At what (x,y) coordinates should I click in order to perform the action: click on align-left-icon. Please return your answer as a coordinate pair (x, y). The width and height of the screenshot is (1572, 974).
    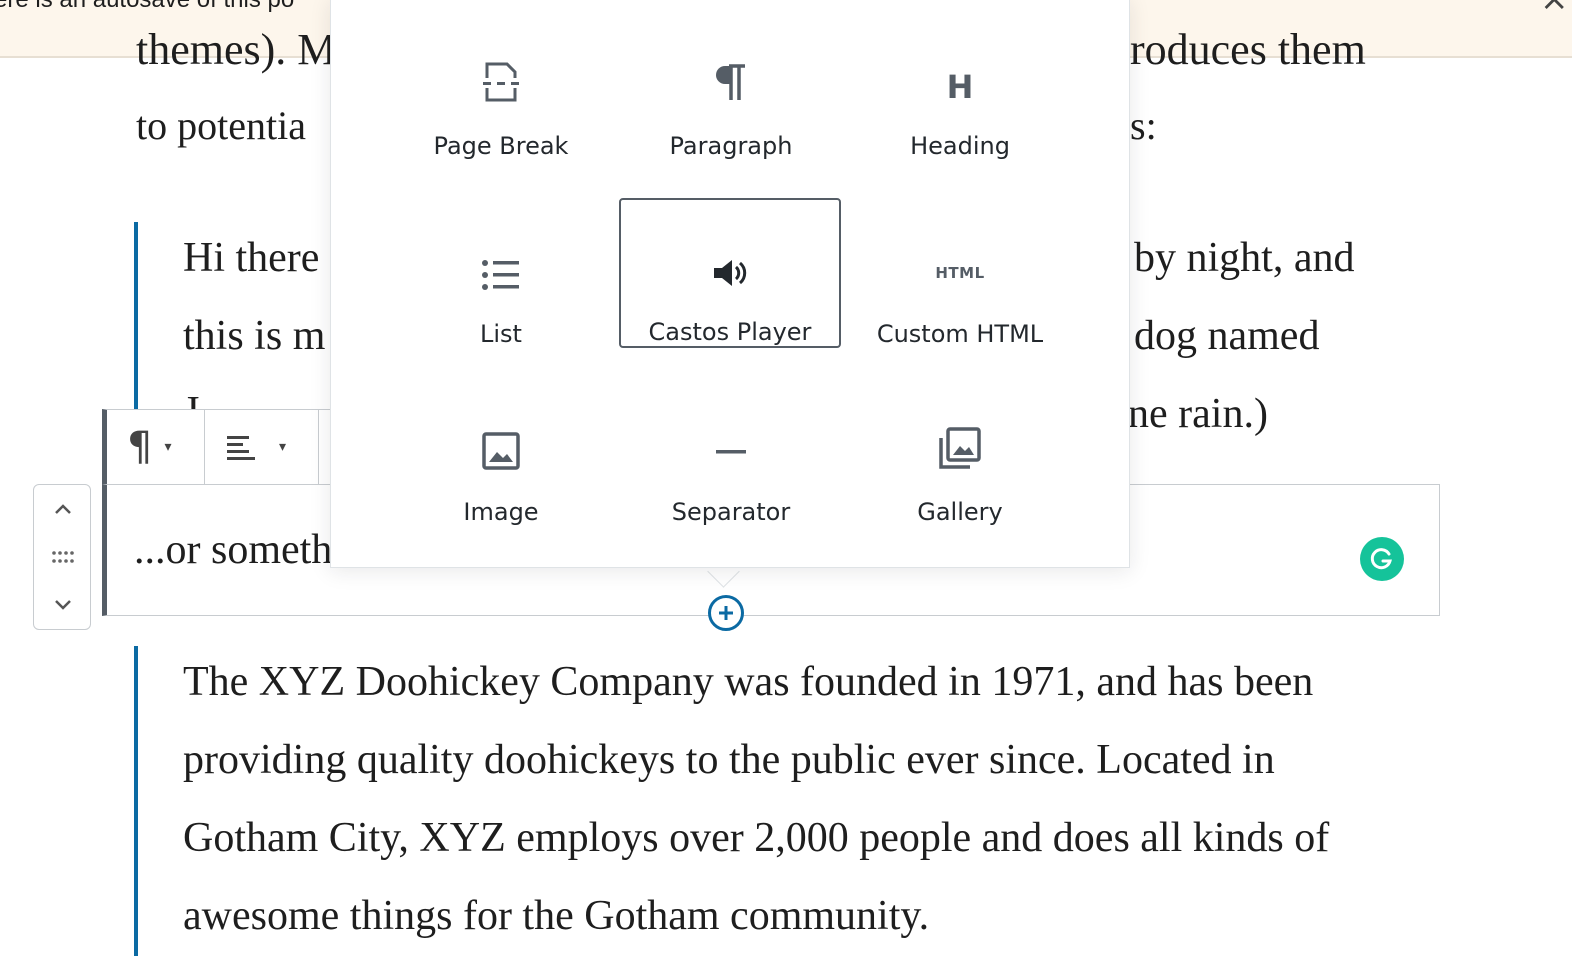
    Looking at the image, I should click on (241, 448).